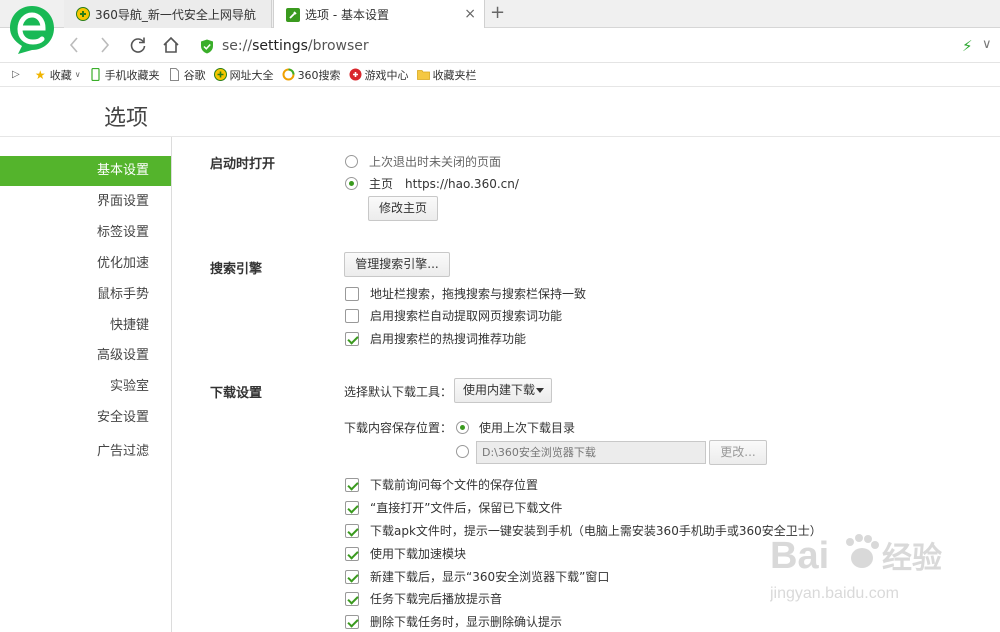 The height and width of the screenshot is (632, 1000). I want to click on bookmark-favorites-bar-folder: 收藏夹栏, so click(446, 75).